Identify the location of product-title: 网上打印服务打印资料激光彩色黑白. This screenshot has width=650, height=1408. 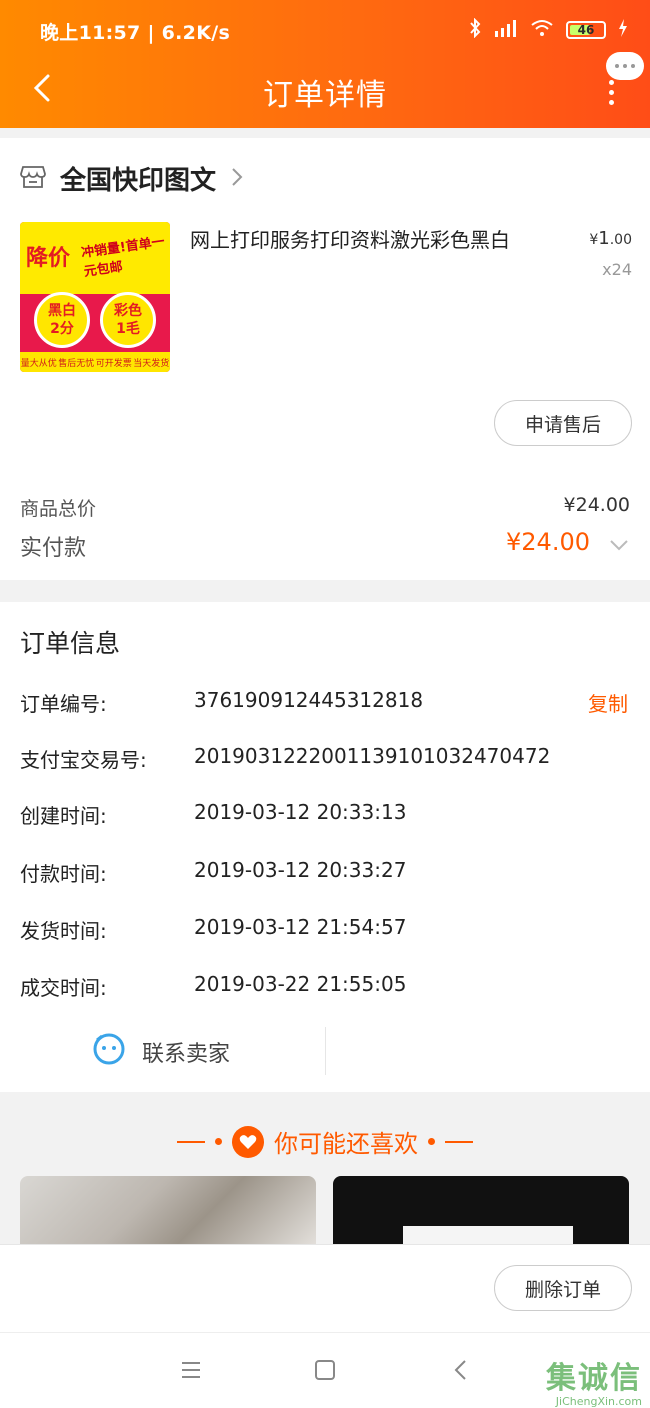
(350, 238).